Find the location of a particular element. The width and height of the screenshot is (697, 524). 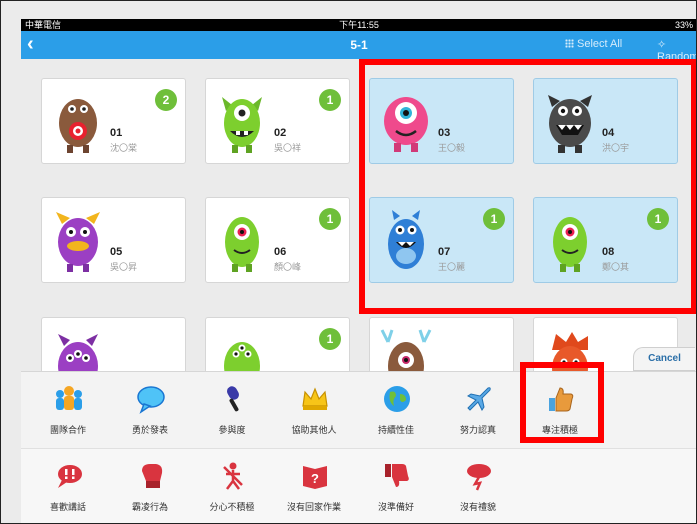

exclamation-bubble-icon is located at coordinates (70, 476).